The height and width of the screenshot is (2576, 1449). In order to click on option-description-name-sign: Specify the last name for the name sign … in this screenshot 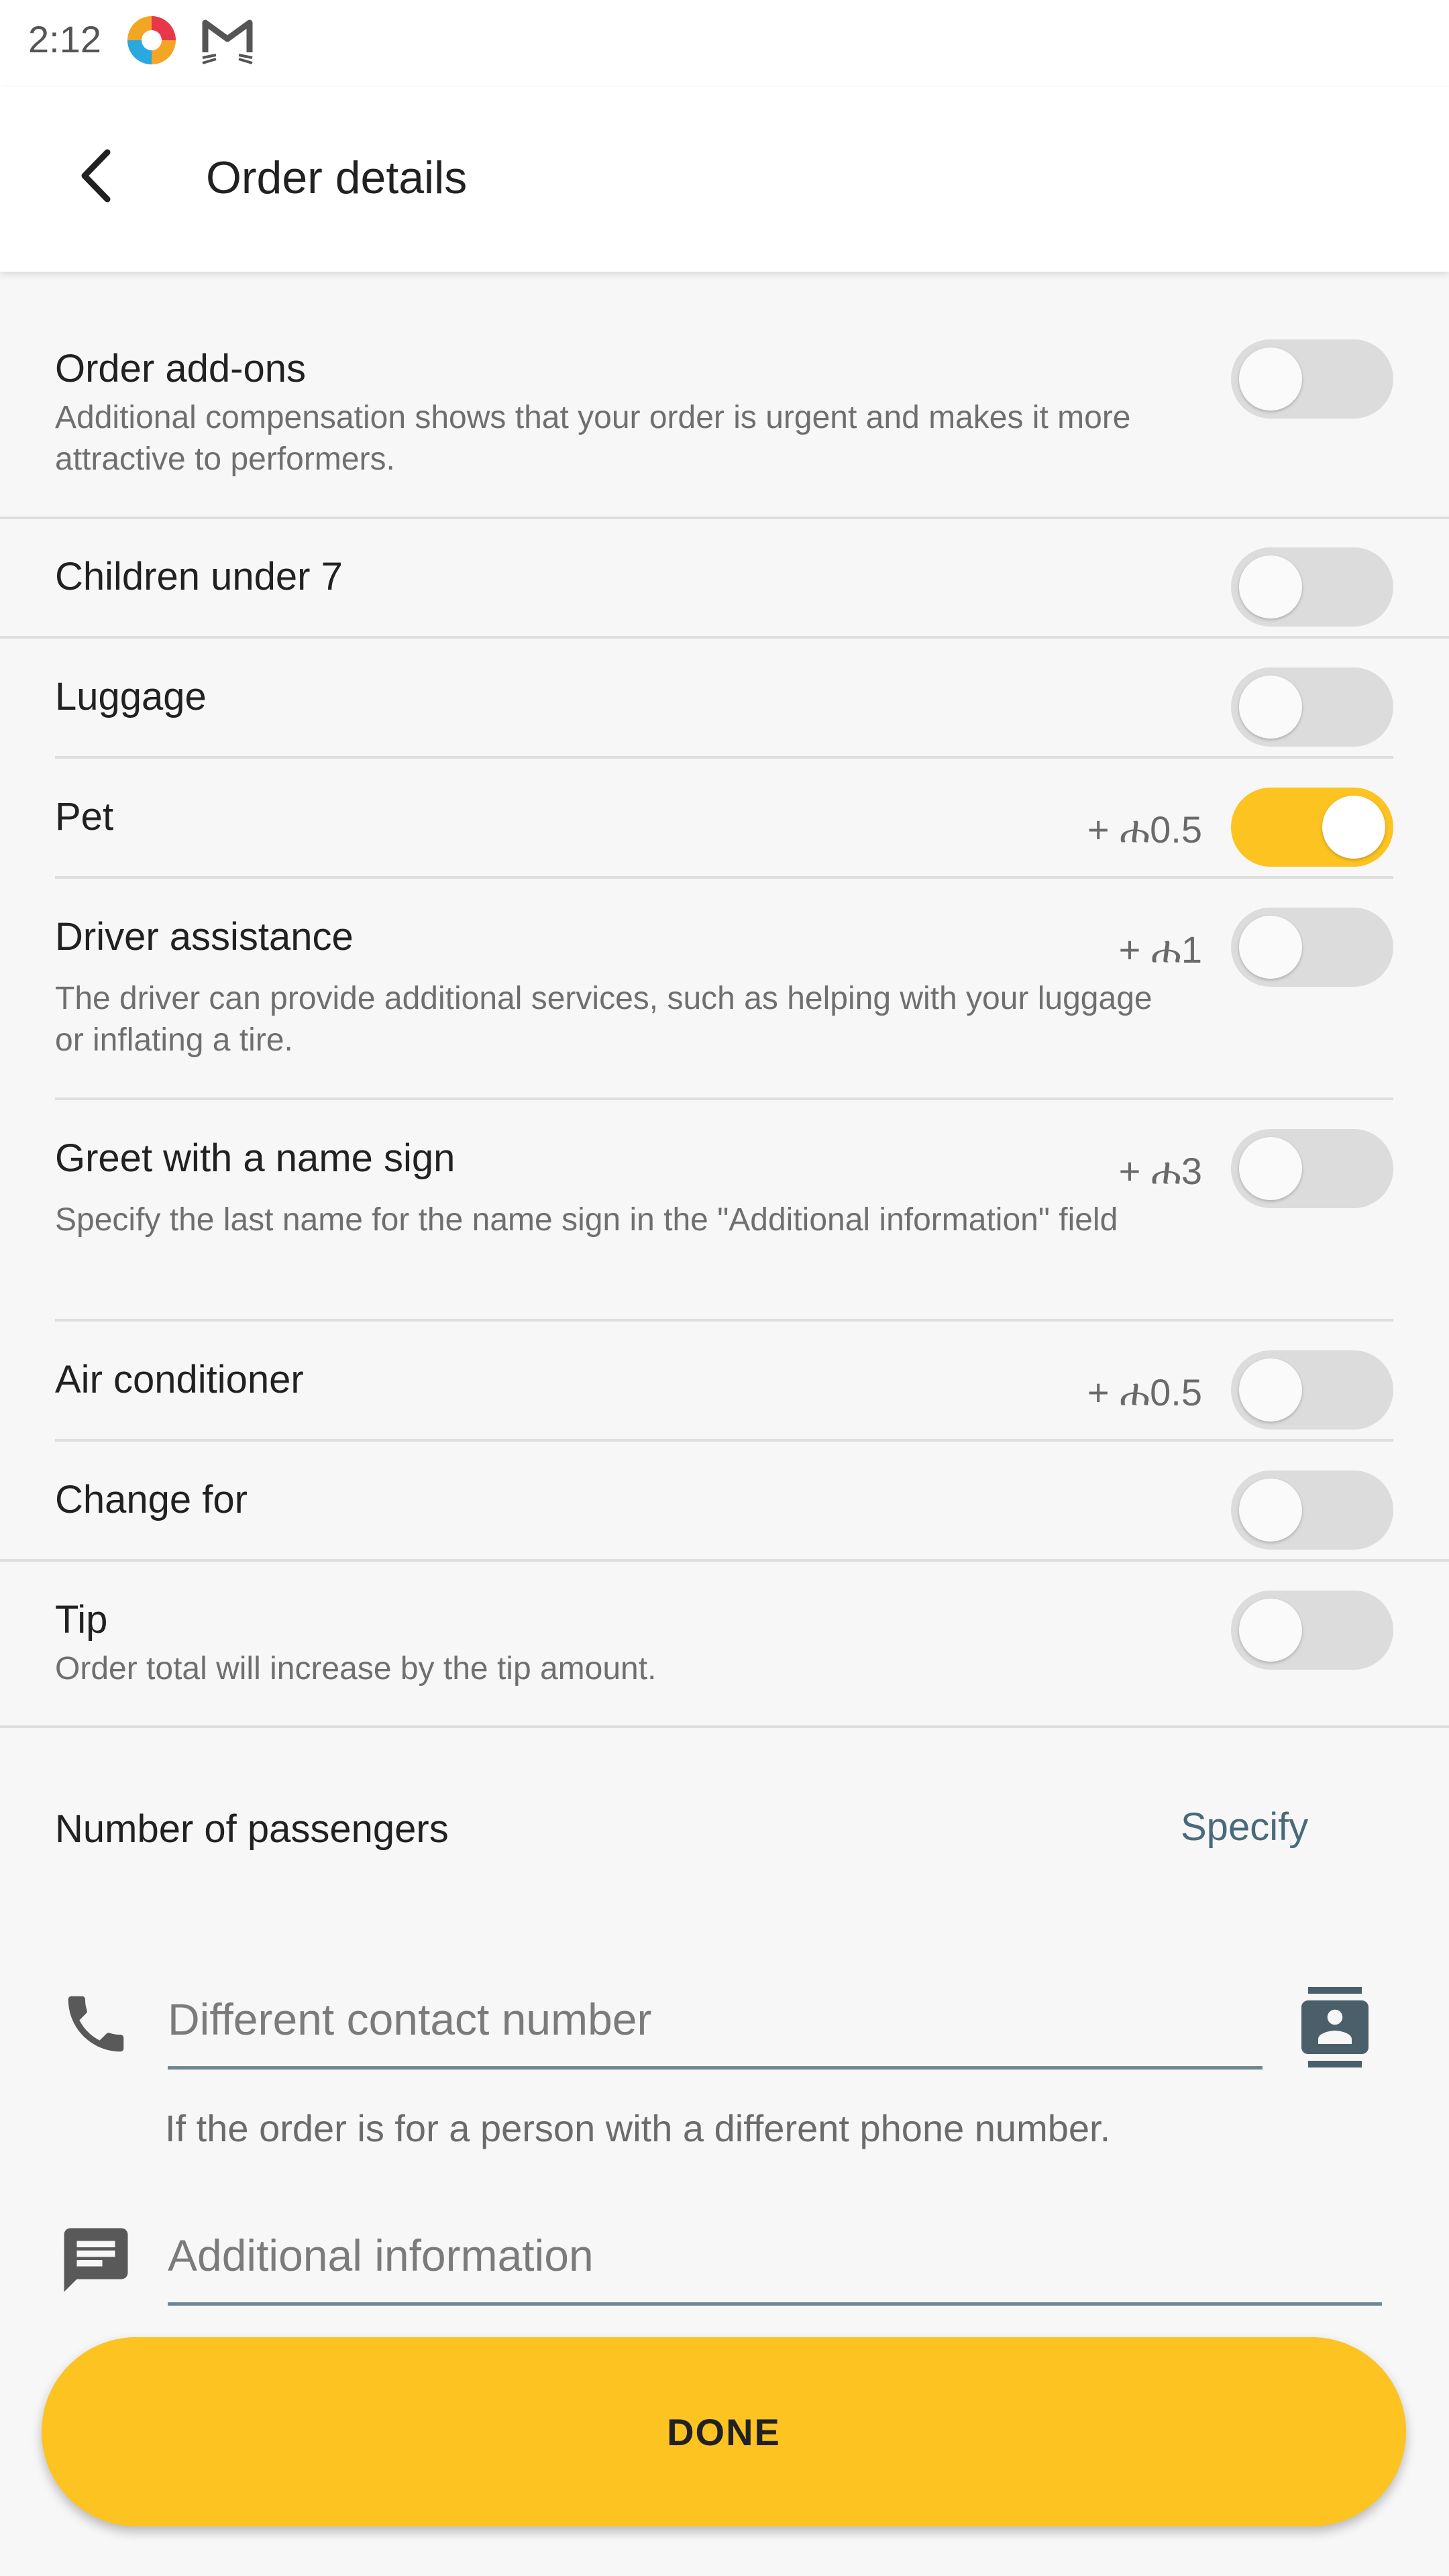, I will do `click(586, 1220)`.